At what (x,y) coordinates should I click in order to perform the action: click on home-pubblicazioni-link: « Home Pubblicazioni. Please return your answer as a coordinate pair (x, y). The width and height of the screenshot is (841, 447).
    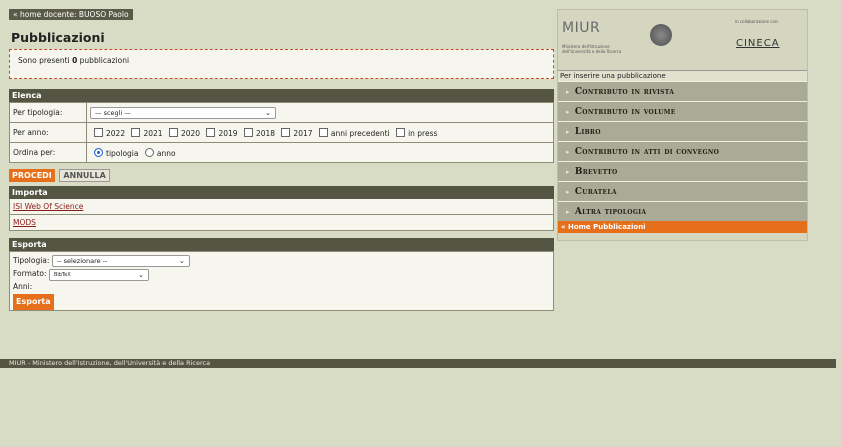
    Looking at the image, I should click on (682, 227).